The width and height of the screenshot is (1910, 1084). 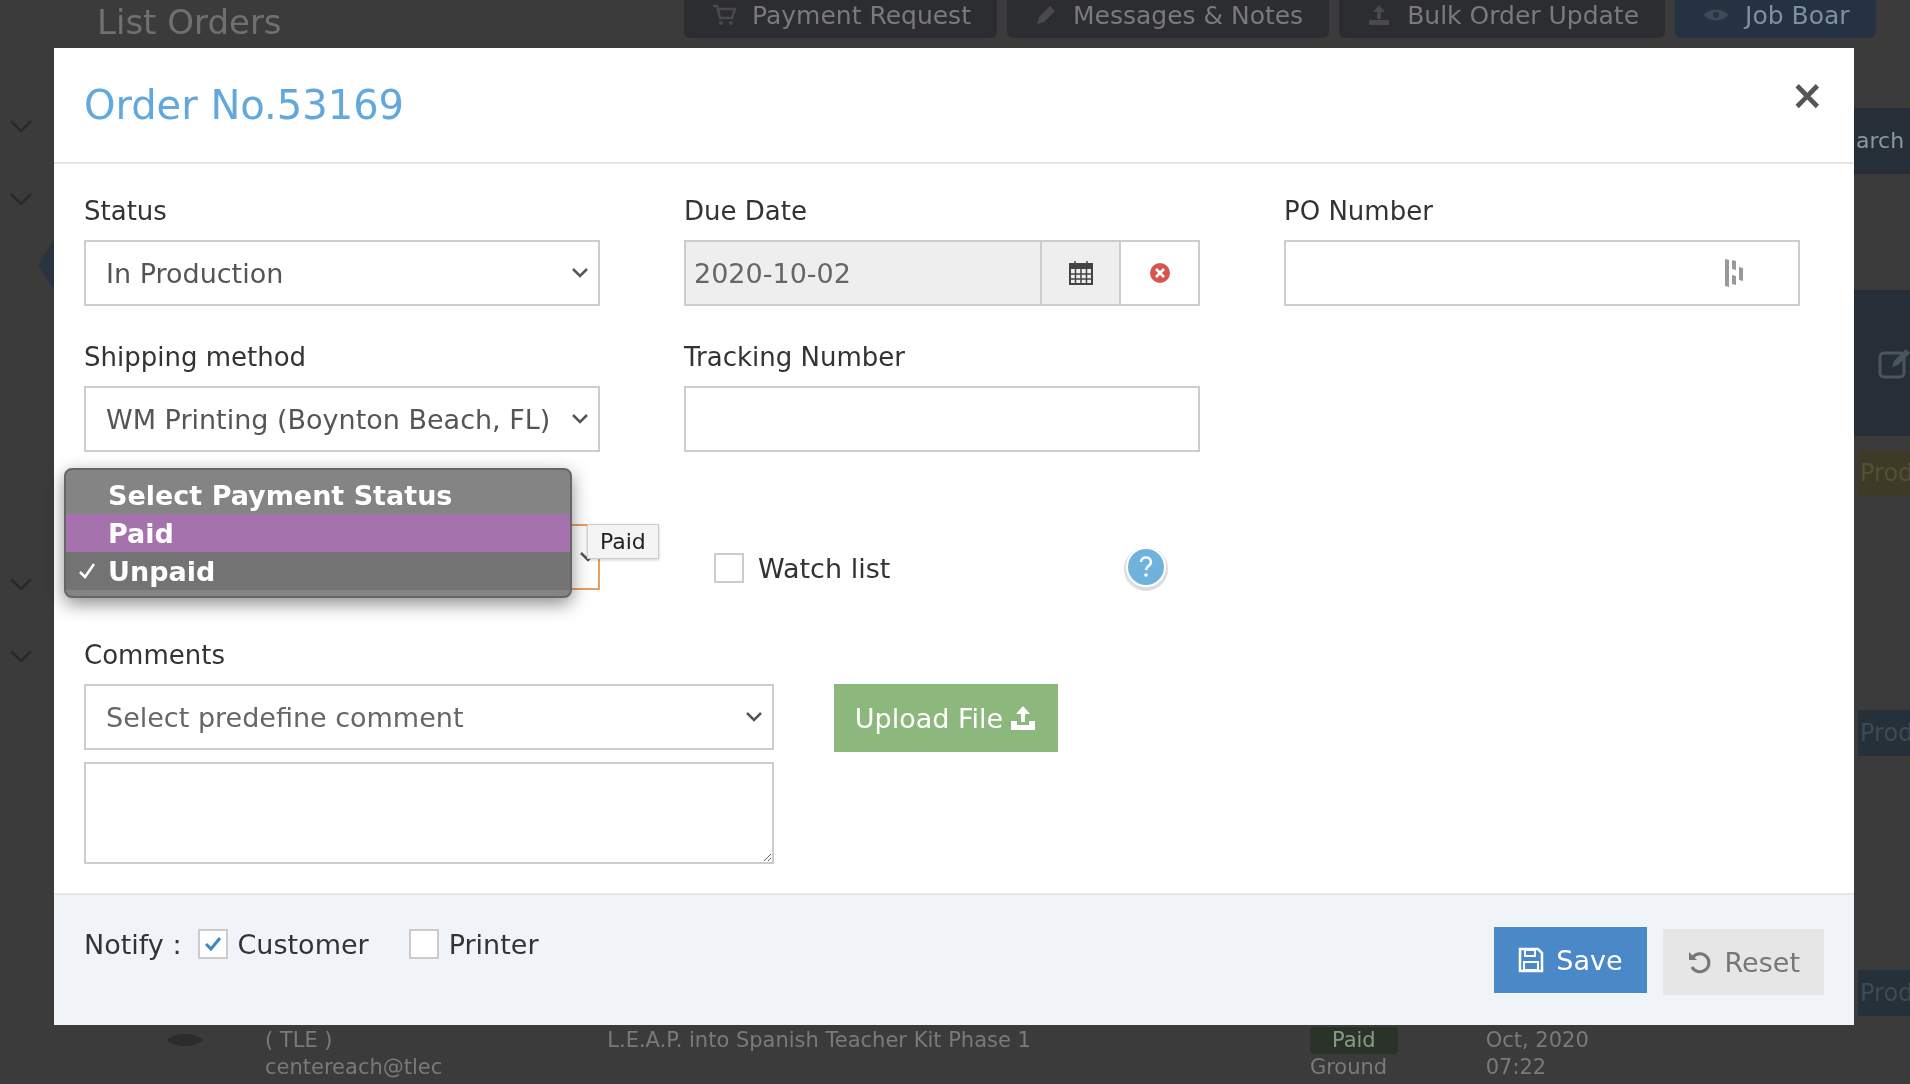 I want to click on toolbar-button: Job Boar, so click(x=1775, y=19).